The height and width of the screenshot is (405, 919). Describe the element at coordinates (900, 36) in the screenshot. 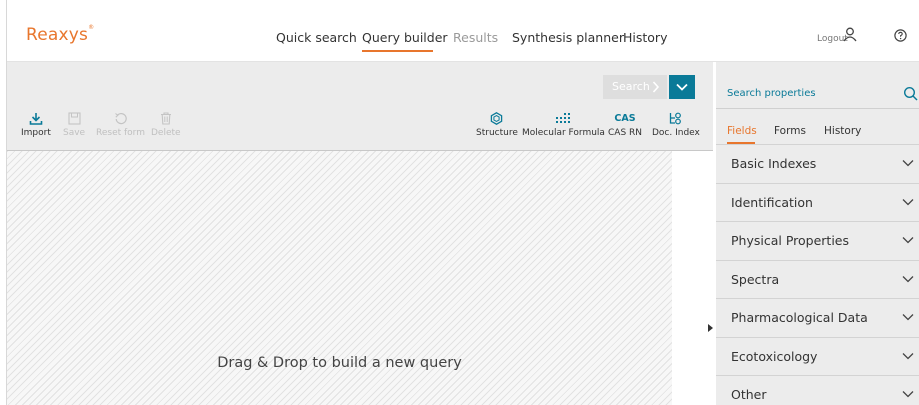

I see `help-icon` at that location.